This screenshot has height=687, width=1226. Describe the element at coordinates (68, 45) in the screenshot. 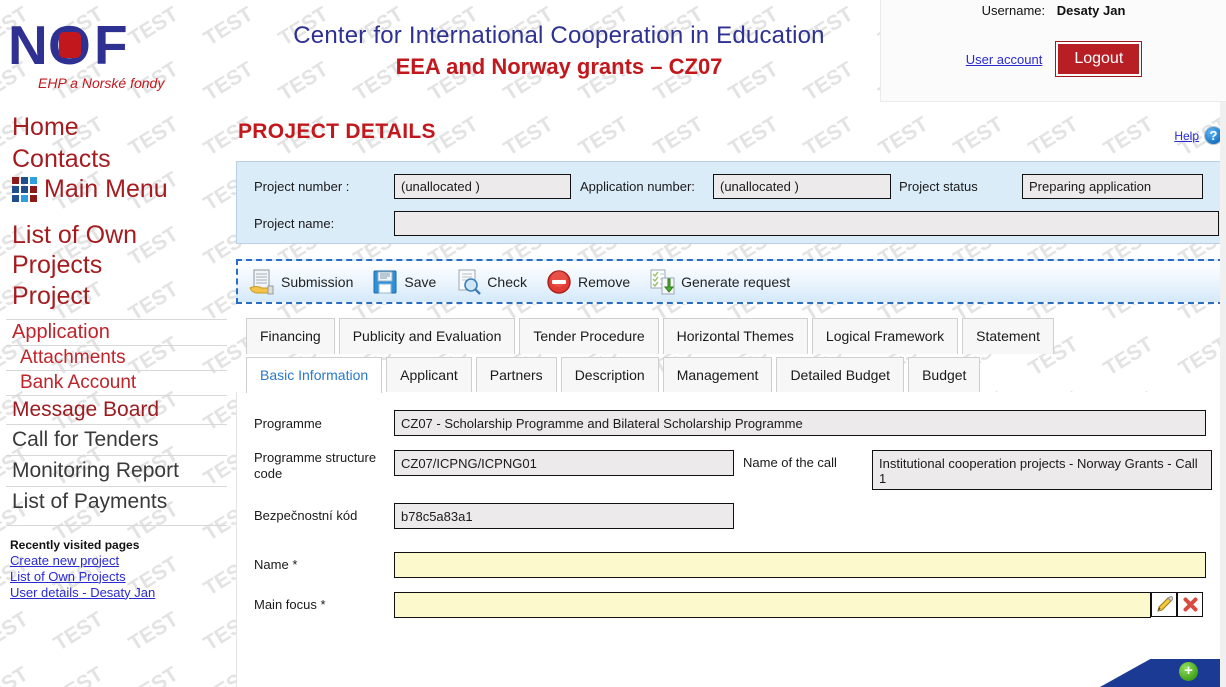

I see `nof-logo-svg: N O F` at that location.